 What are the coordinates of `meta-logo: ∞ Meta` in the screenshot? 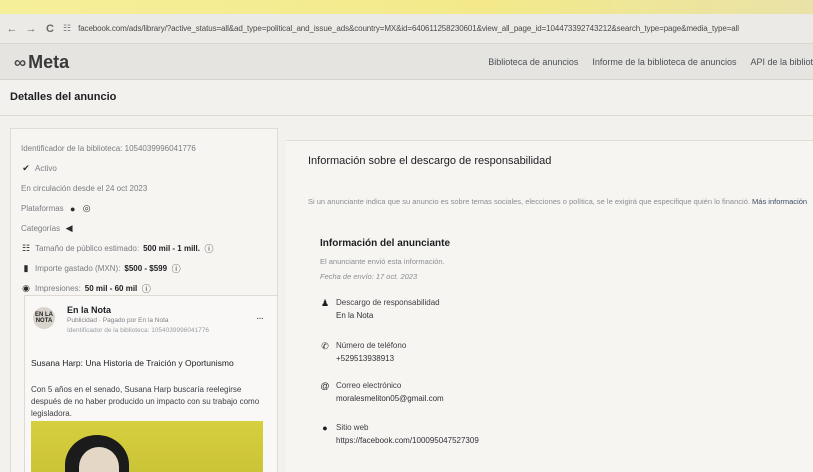 It's located at (41, 62).